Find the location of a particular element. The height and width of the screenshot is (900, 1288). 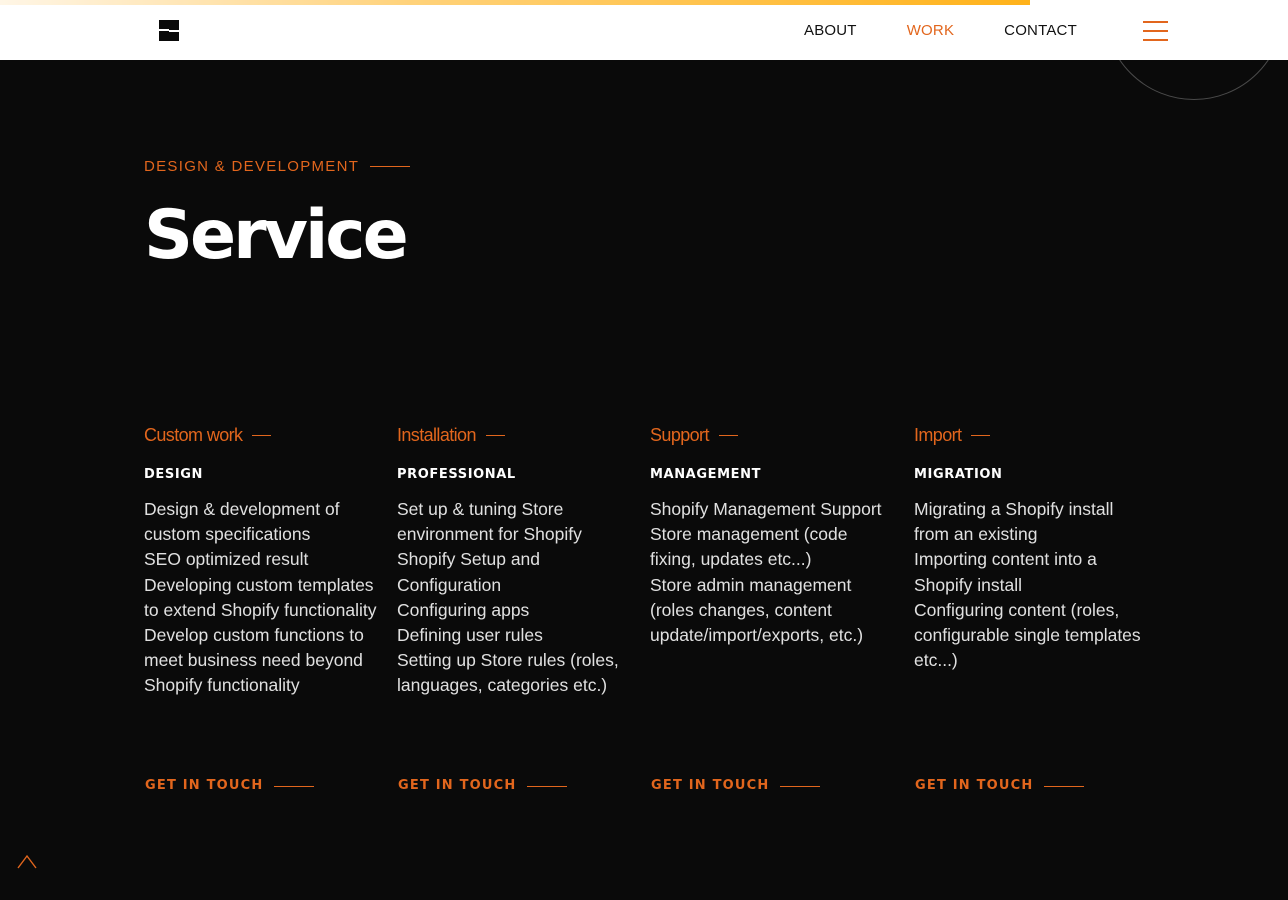

list-item: Configuring apps is located at coordinates (463, 609).